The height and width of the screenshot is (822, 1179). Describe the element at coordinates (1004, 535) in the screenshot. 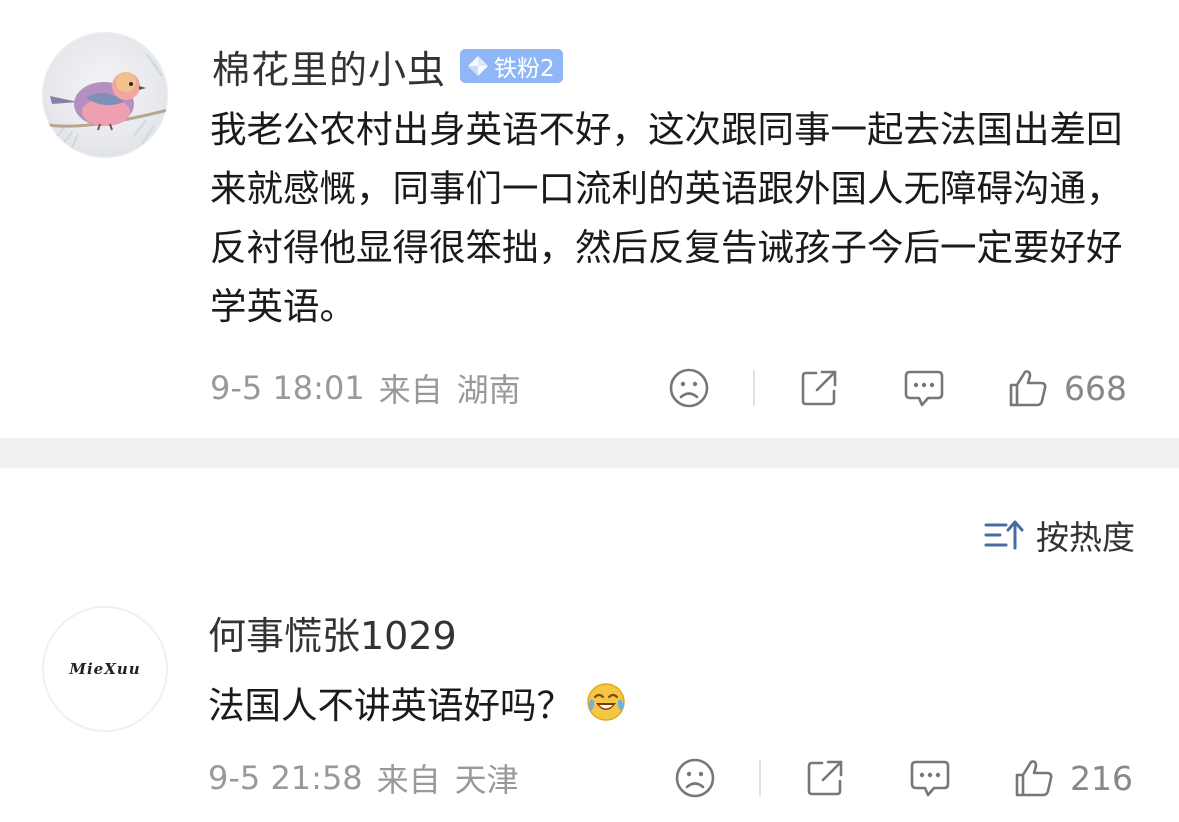

I see `sort-icon` at that location.